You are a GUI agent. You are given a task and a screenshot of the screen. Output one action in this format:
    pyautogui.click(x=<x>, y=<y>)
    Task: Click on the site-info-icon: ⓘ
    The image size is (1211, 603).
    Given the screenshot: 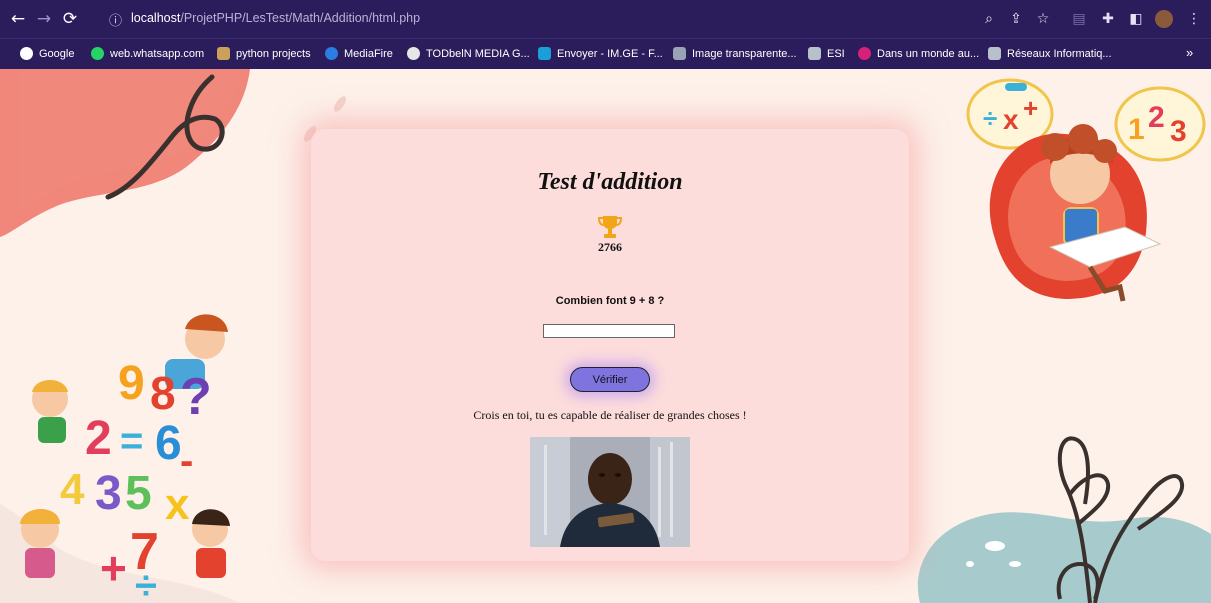 What is the action you would take?
    pyautogui.click(x=115, y=19)
    